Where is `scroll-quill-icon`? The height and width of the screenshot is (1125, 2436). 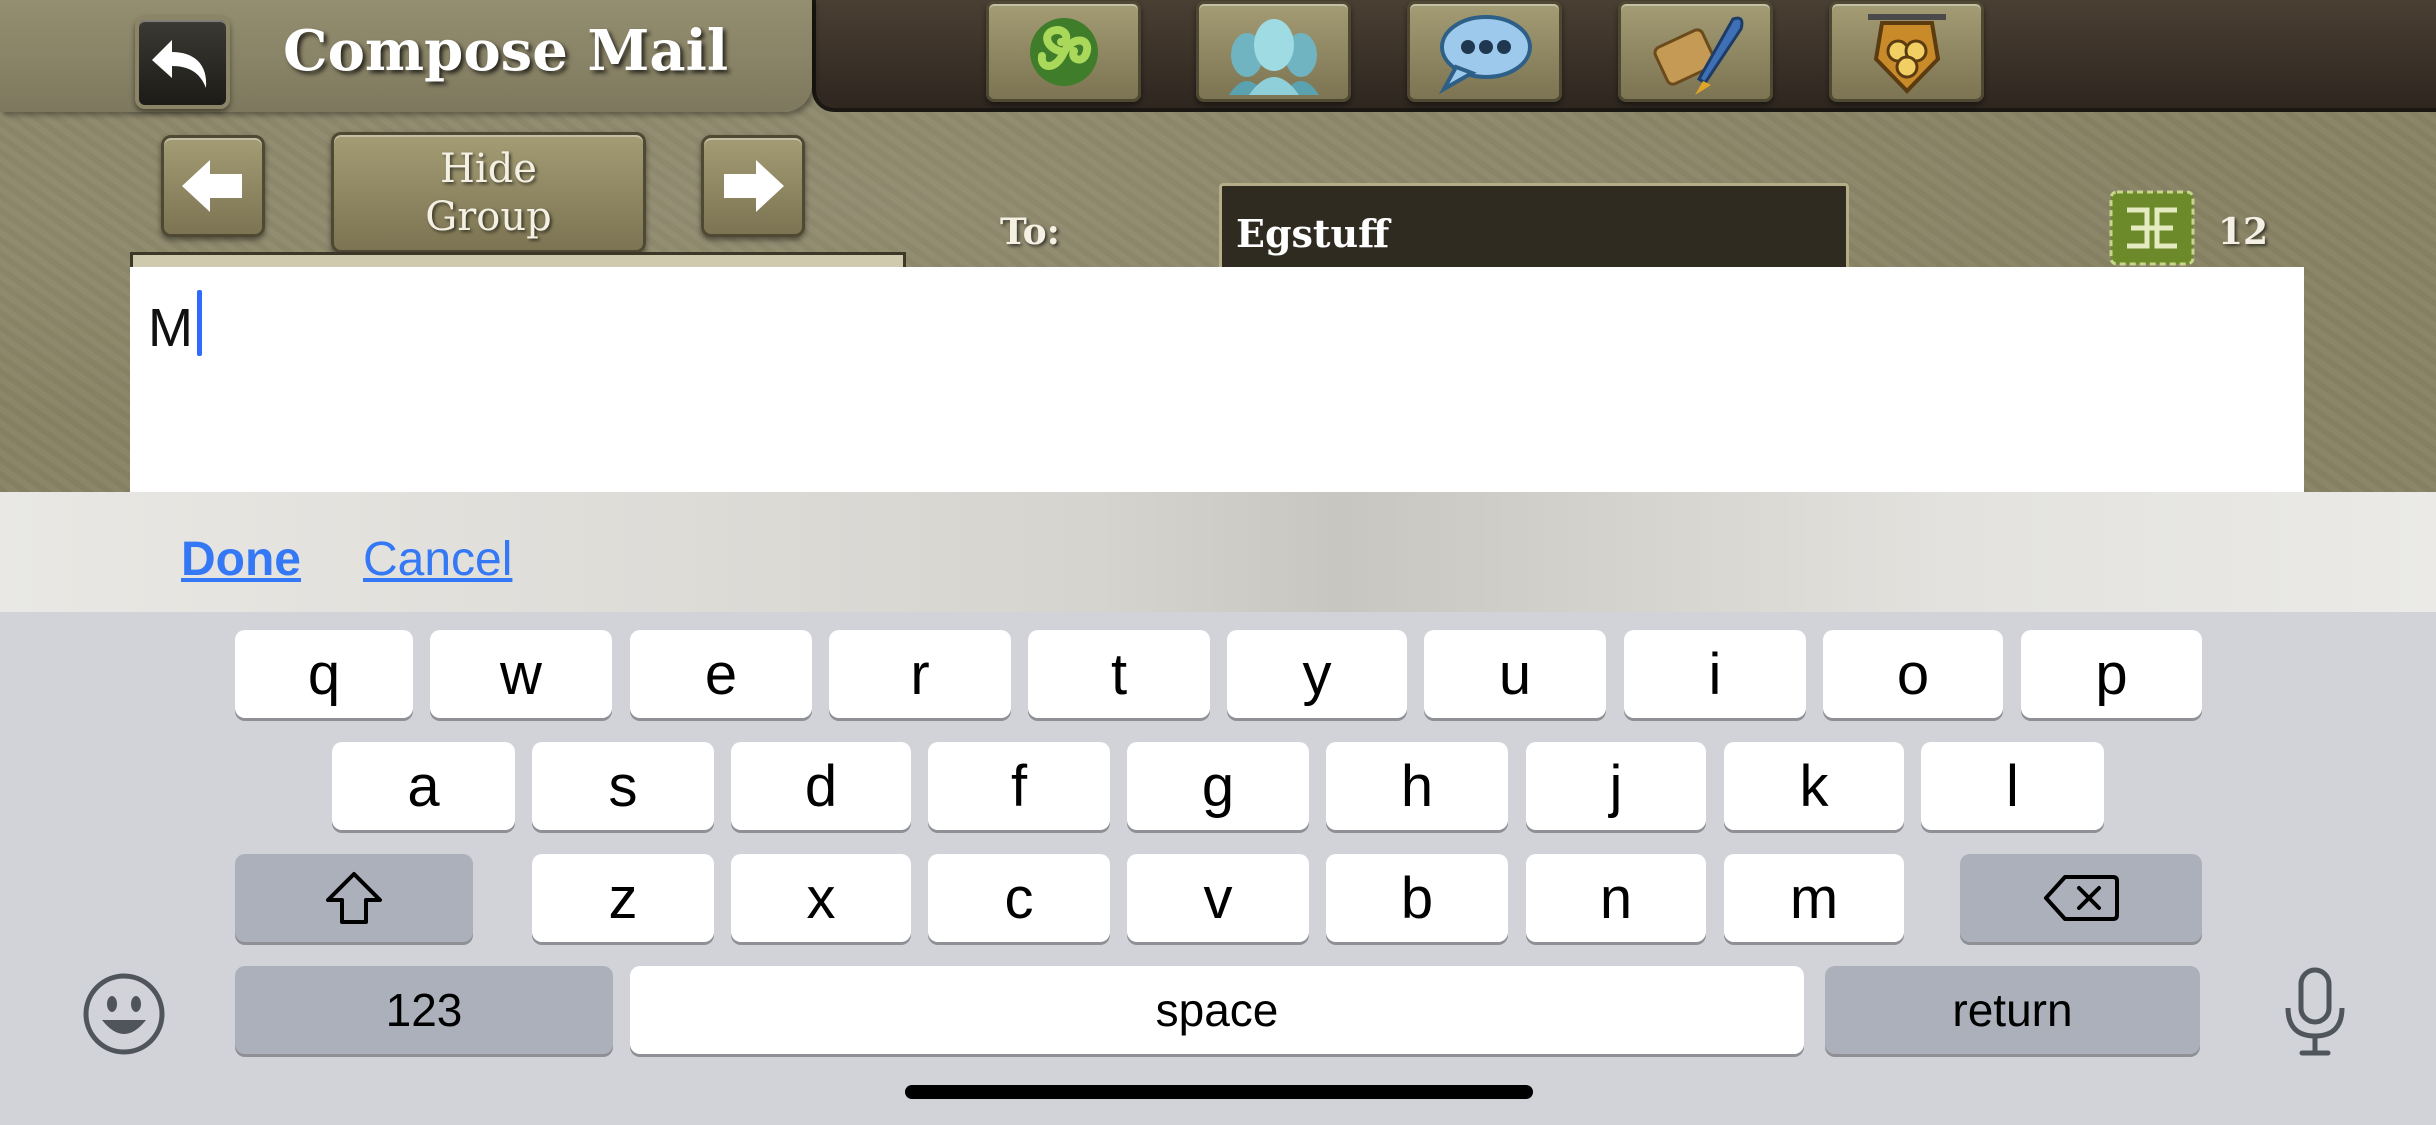
scroll-quill-icon is located at coordinates (1695, 51).